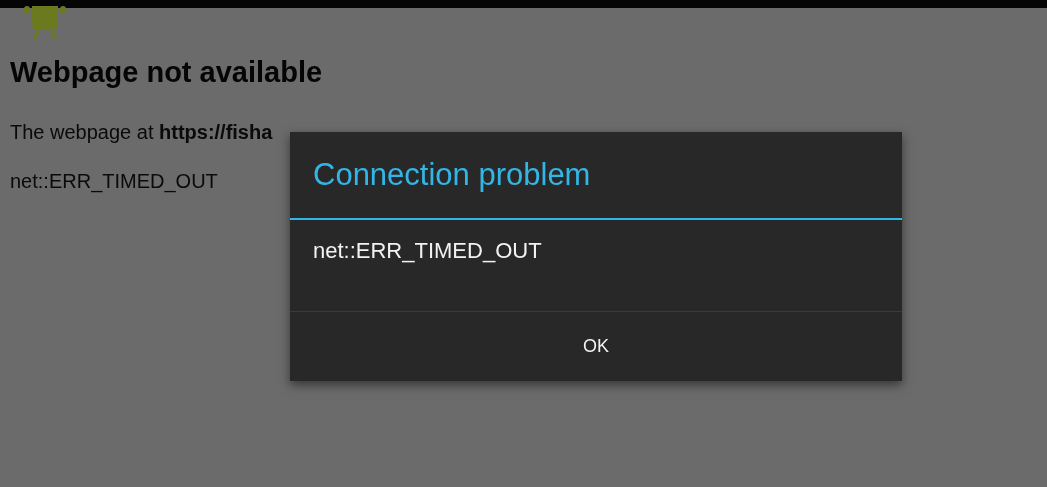  Describe the element at coordinates (166, 72) in the screenshot. I see `page-title: Webpage not available` at that location.